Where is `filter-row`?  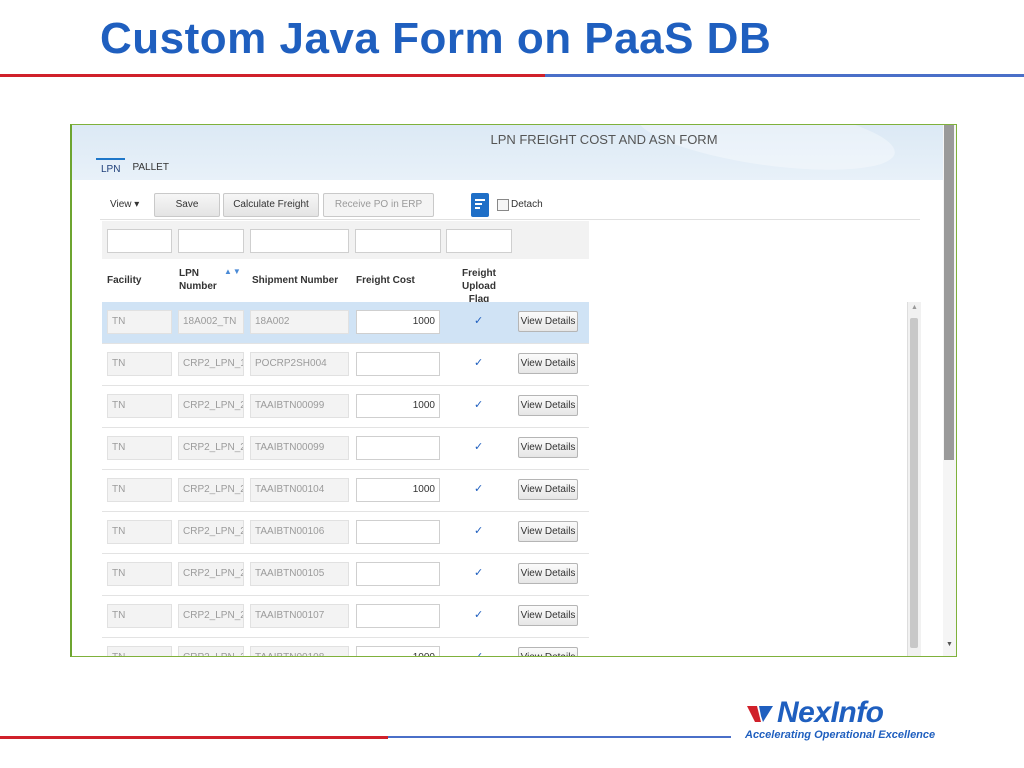 filter-row is located at coordinates (345, 240).